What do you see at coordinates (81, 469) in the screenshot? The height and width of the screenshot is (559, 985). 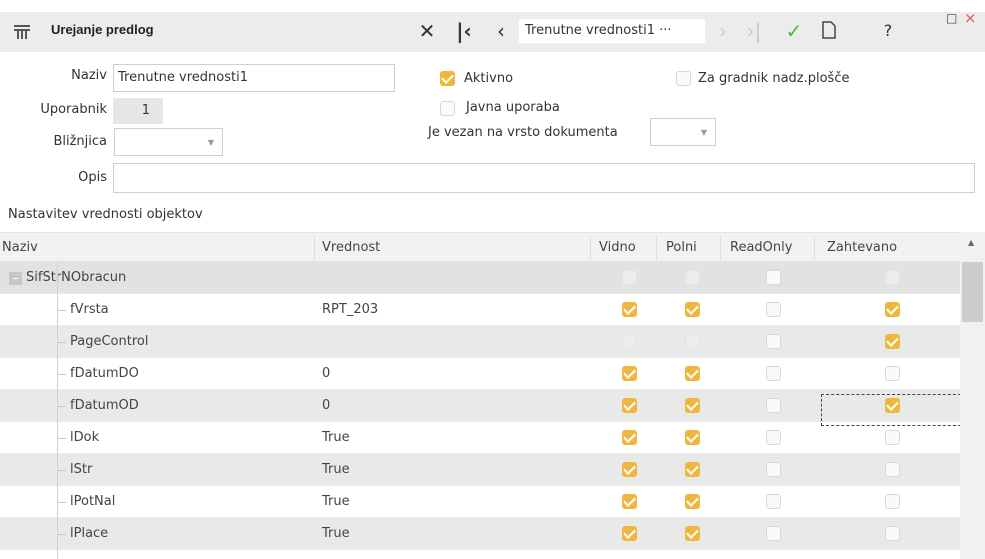 I see `cell-naziv: lStr` at bounding box center [81, 469].